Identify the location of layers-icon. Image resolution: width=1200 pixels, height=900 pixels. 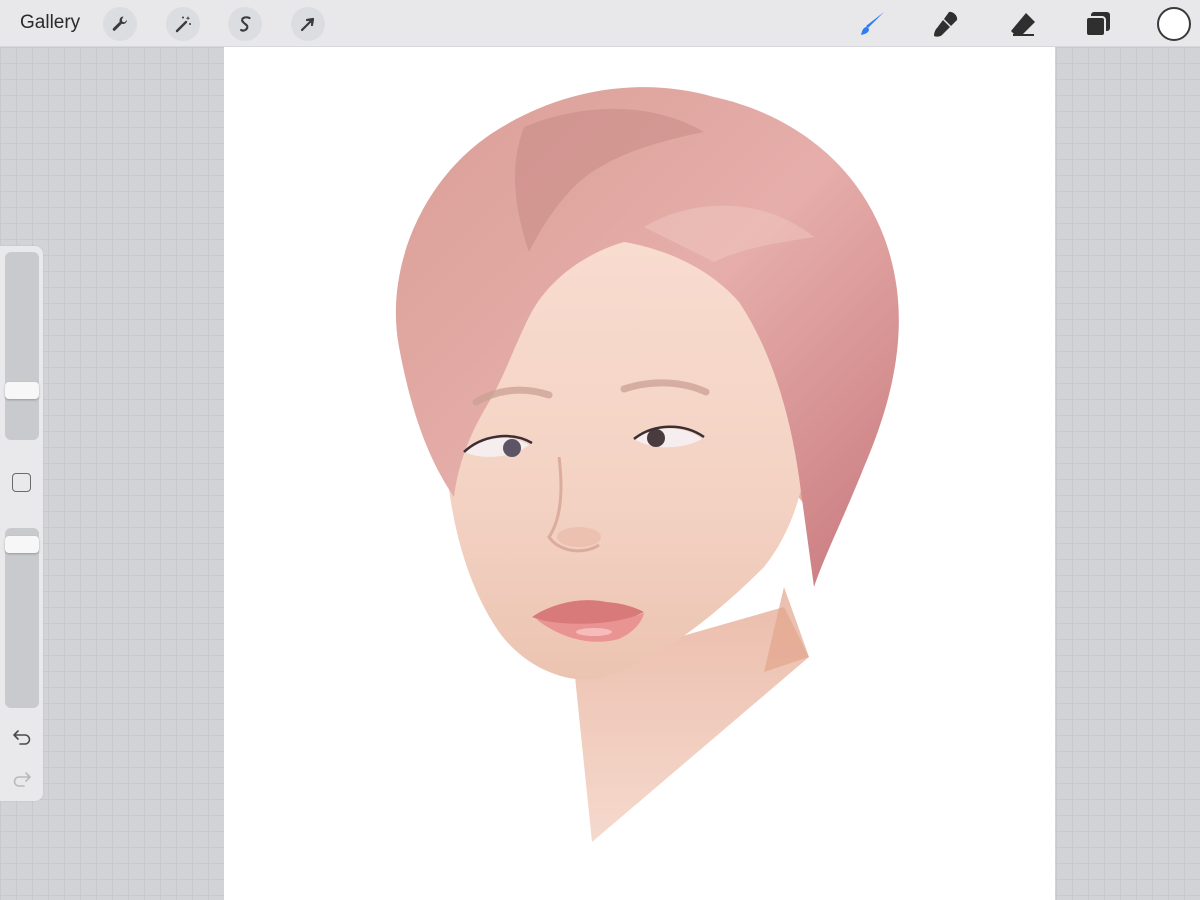
(1097, 24).